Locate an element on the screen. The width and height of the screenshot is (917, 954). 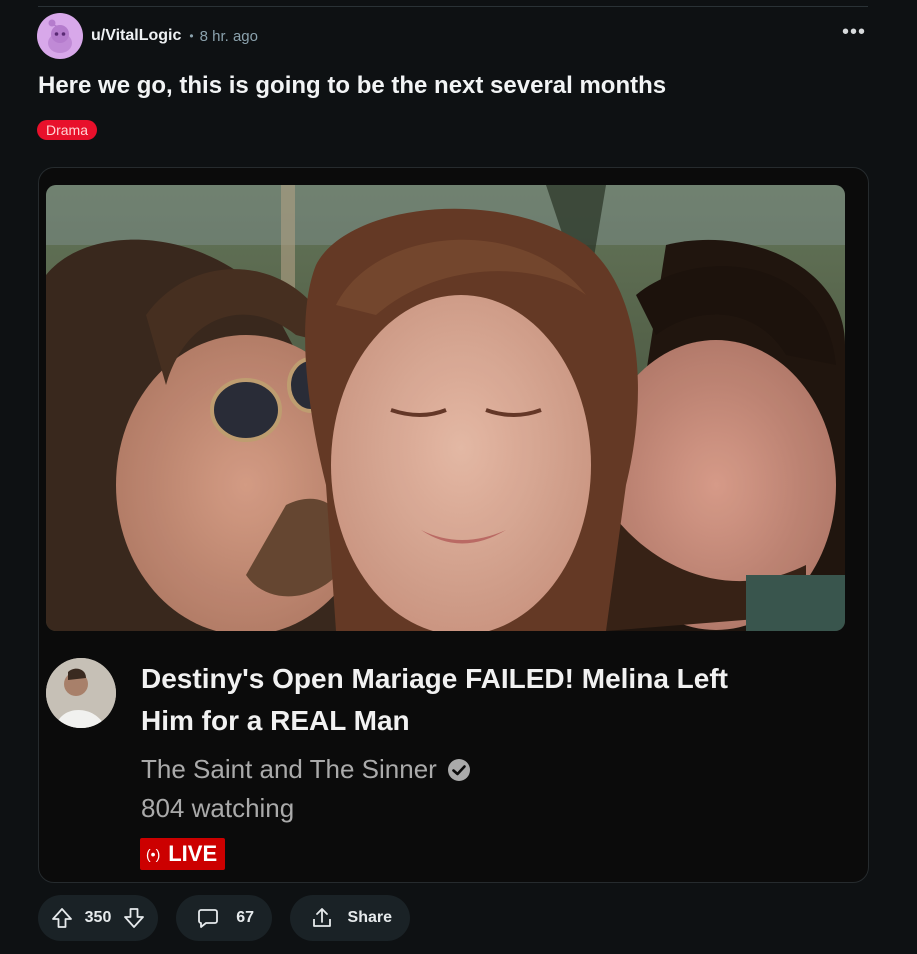
verified-check-icon is located at coordinates (458, 769).